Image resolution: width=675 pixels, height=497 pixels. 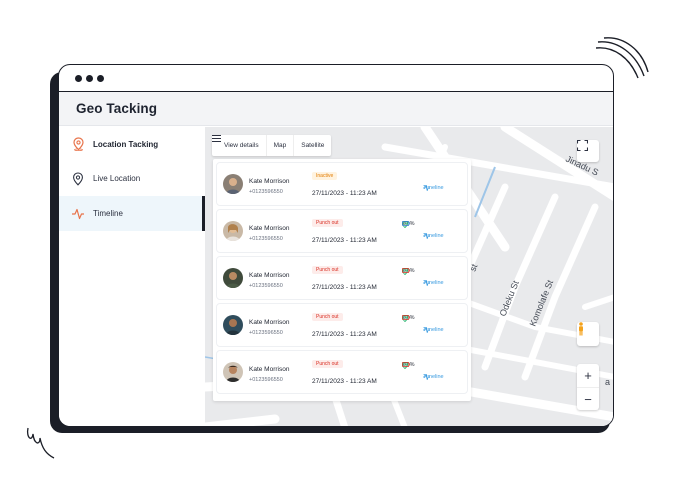 I want to click on zoom-controls: + −, so click(x=588, y=387).